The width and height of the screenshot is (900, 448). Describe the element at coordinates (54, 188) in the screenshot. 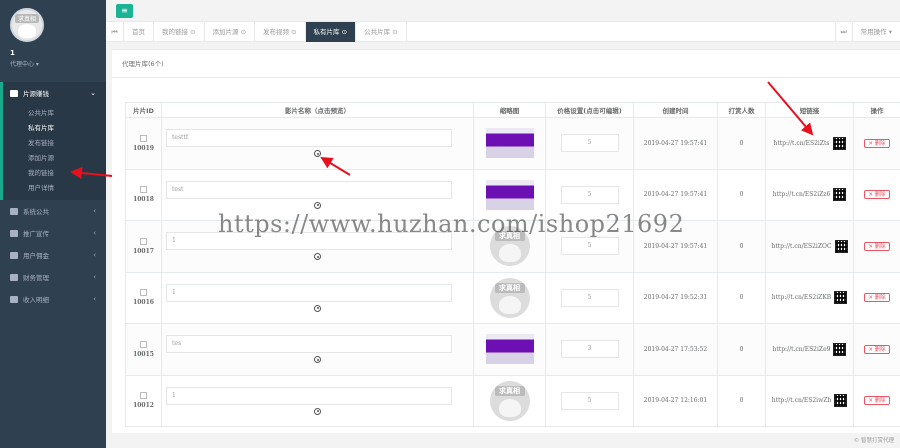

I see `submenu-user-details: 用户详情` at that location.